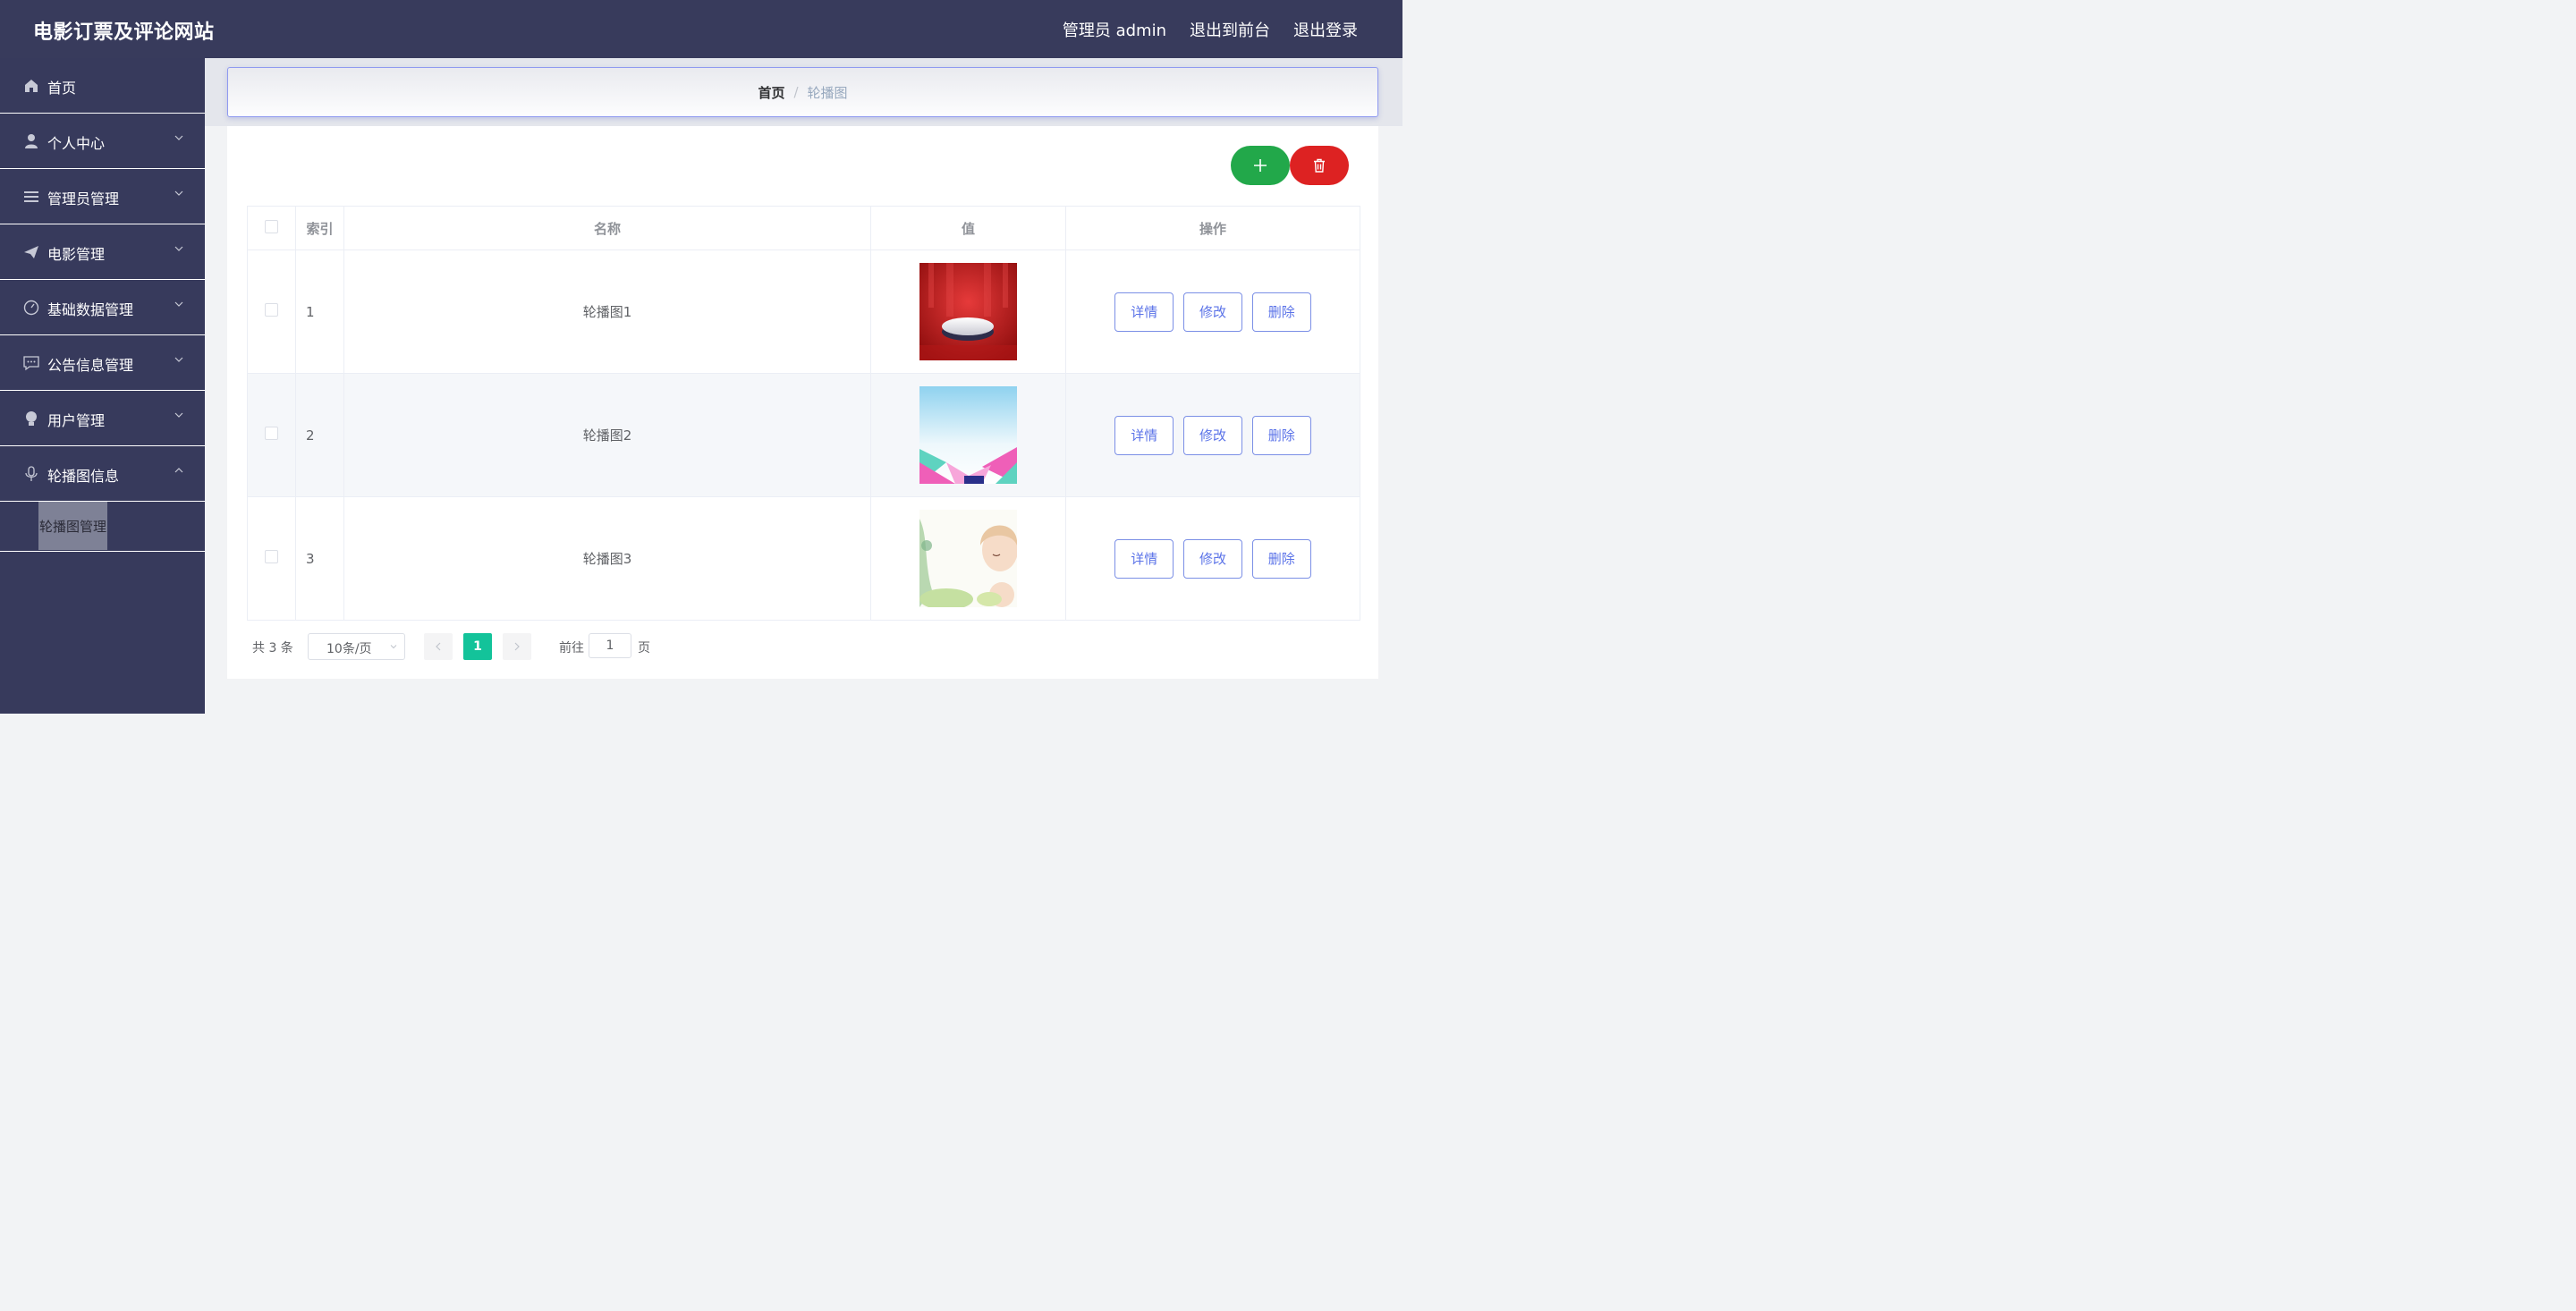  Describe the element at coordinates (571, 648) in the screenshot. I see `goto-label: 前往` at that location.